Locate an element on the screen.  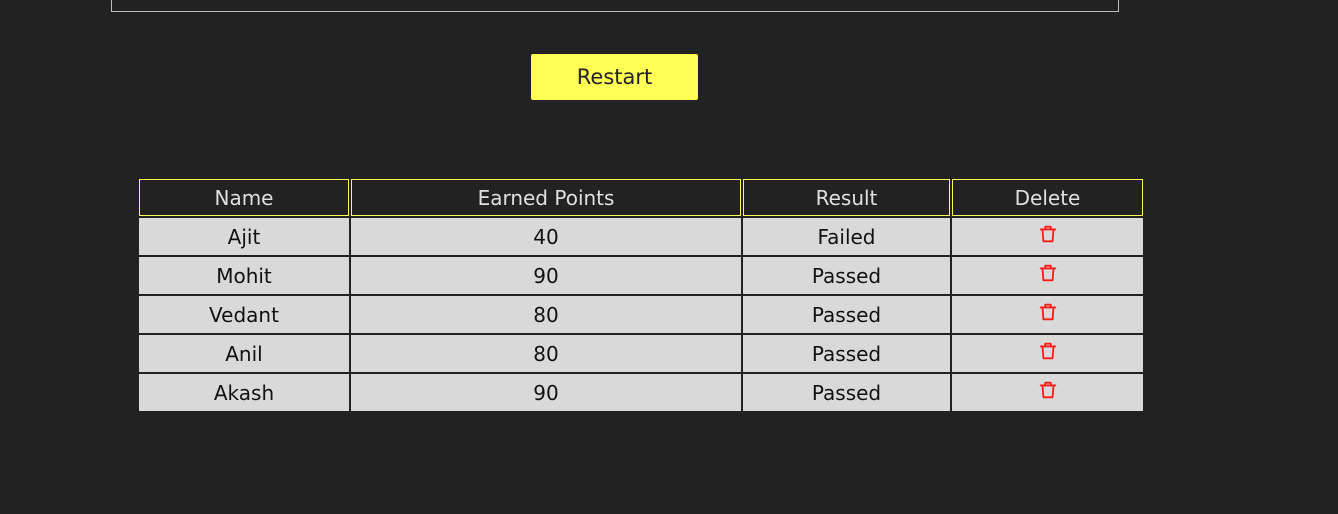
cell-name: Anil is located at coordinates (244, 353).